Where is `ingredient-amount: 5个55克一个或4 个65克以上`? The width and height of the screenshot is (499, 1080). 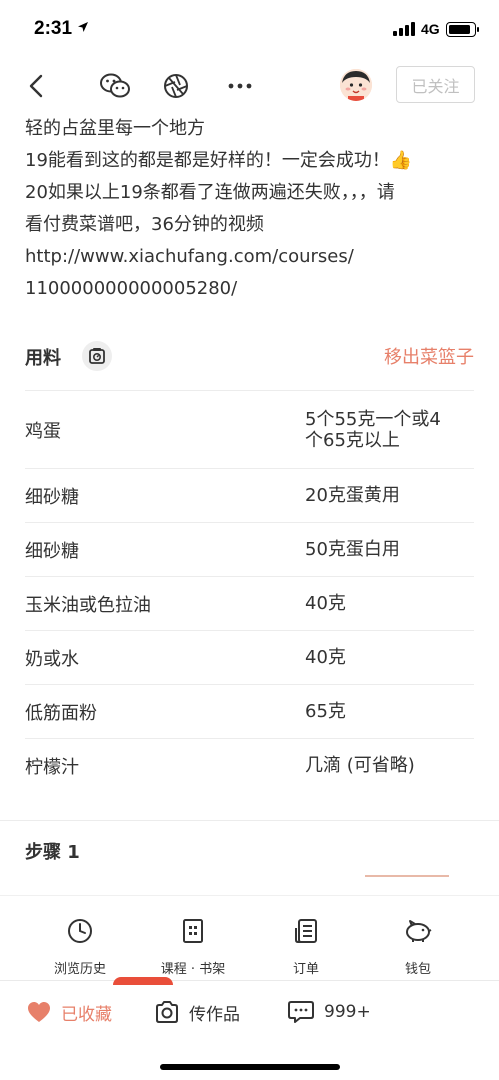
ingredient-amount: 5个55克一个或4 个65克以上 is located at coordinates (389, 430).